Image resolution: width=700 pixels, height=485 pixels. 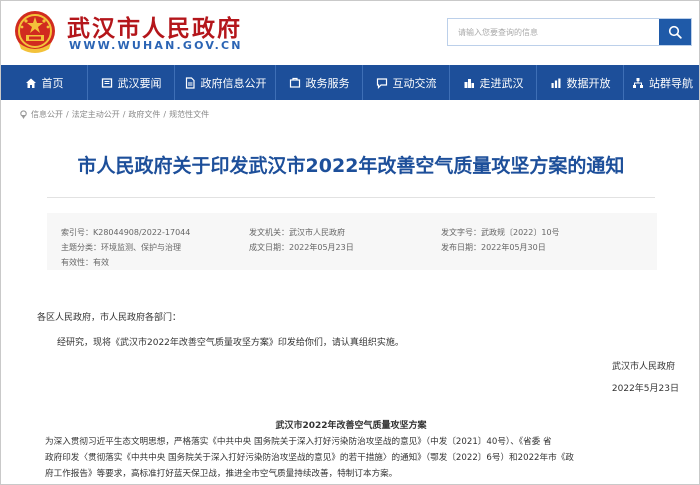 I want to click on breadcrumb-item: 法定主动公开, so click(x=96, y=114).